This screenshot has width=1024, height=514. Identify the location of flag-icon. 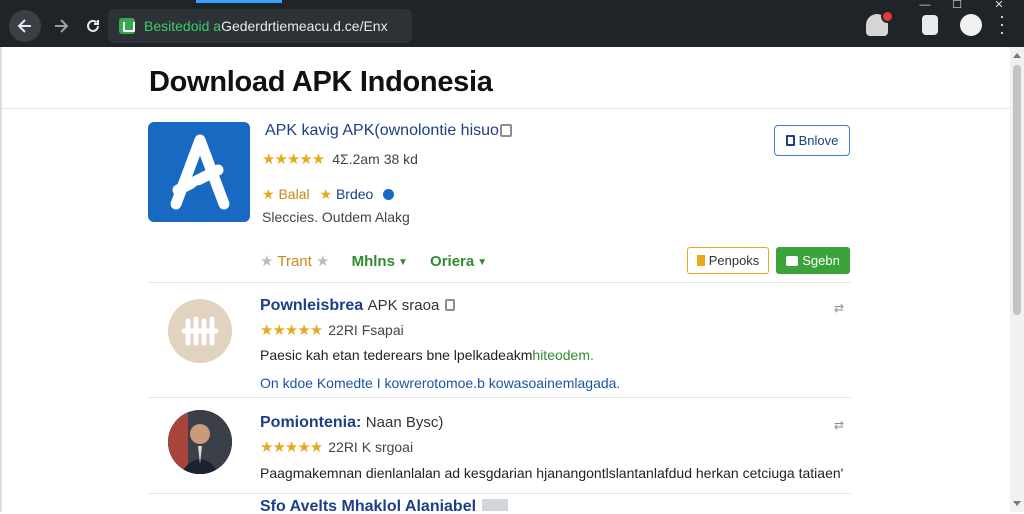
(700, 260).